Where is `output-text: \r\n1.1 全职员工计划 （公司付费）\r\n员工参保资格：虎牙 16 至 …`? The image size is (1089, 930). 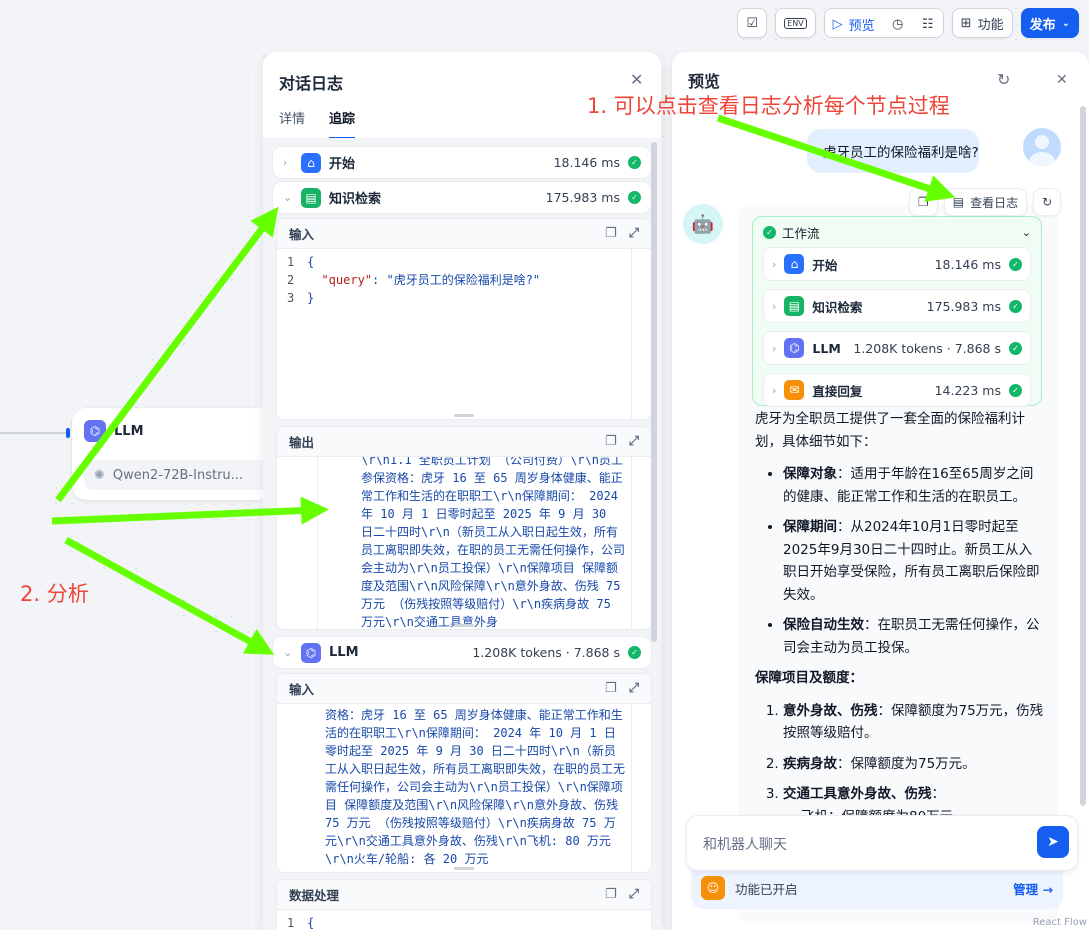 output-text: \r\n1.1 全职员工计划 （公司付费）\r\n员工参保资格：虎牙 16 至 … is located at coordinates (494, 543).